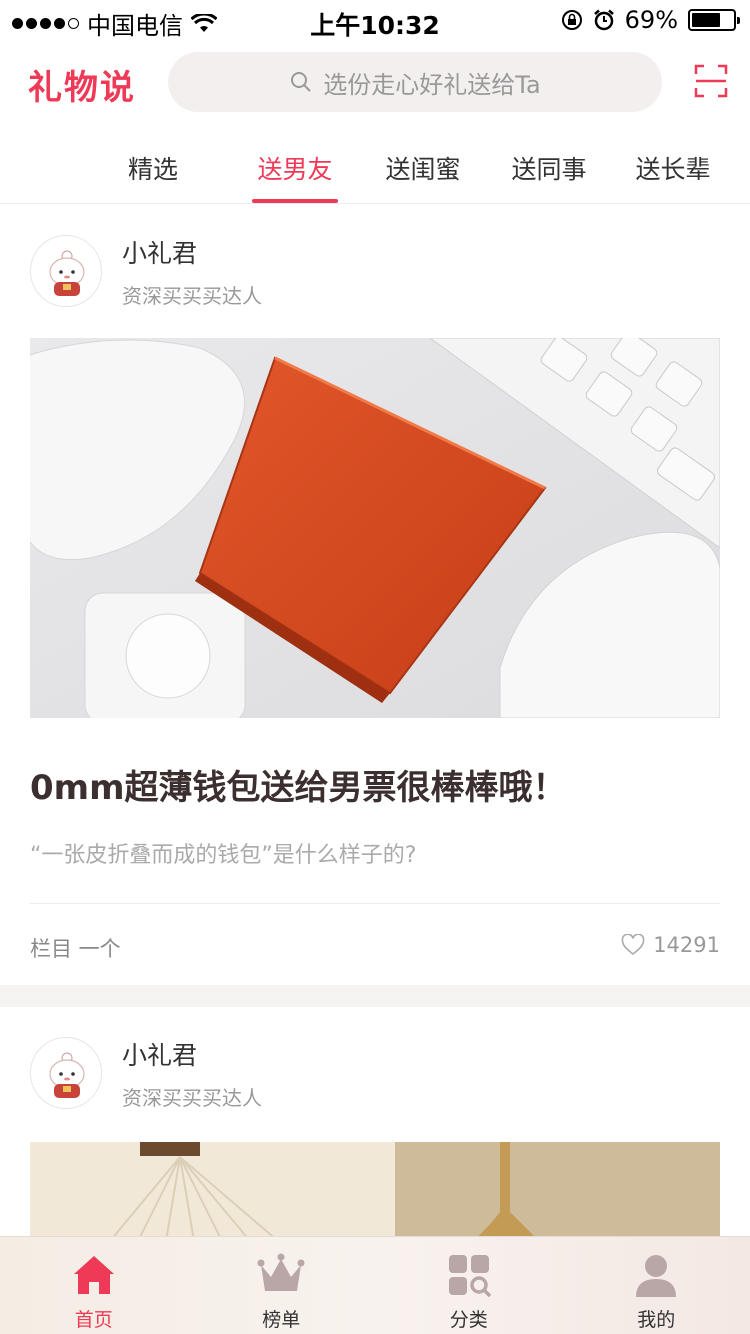  What do you see at coordinates (93, 1275) in the screenshot?
I see `home-icon` at bounding box center [93, 1275].